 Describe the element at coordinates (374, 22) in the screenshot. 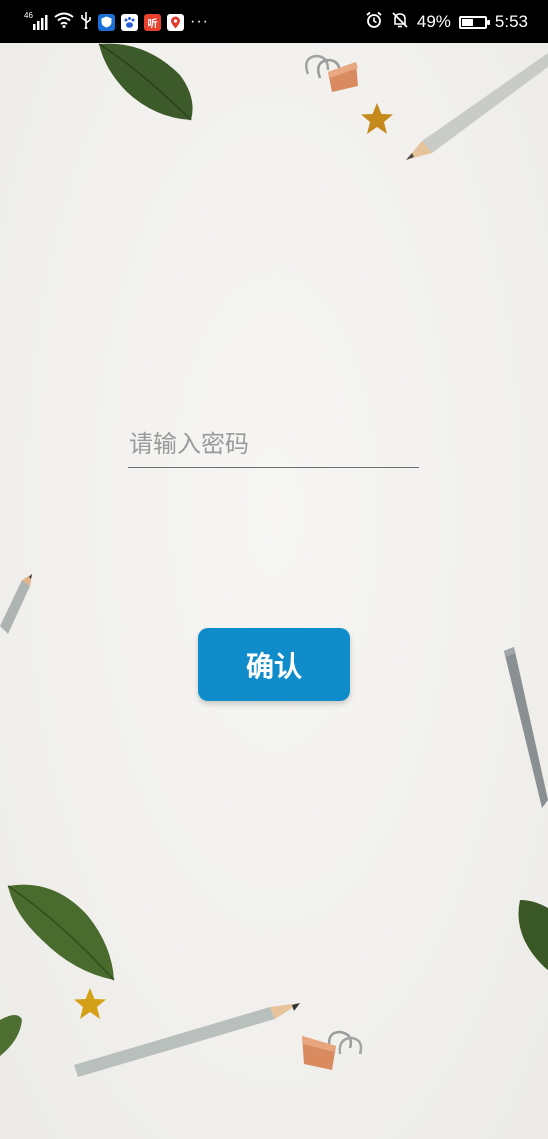

I see `alarm-icon` at that location.